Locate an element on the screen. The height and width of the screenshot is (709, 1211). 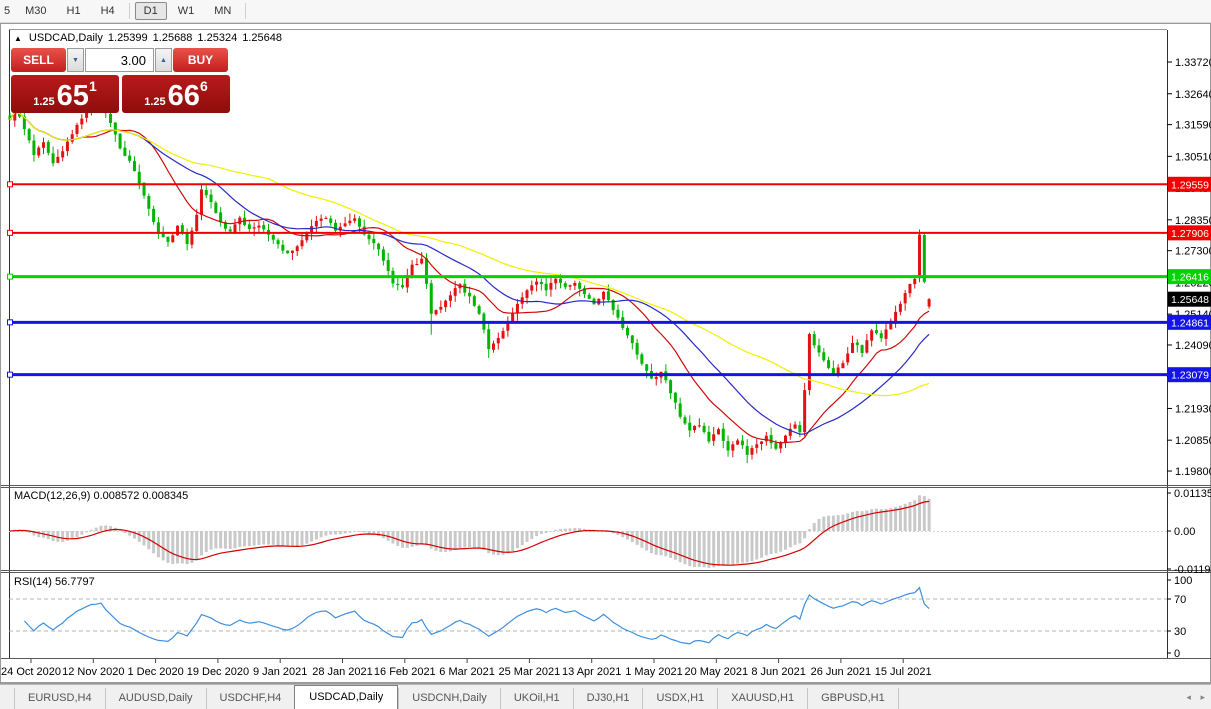
ohlc-close: 1.25648 is located at coordinates (262, 38).